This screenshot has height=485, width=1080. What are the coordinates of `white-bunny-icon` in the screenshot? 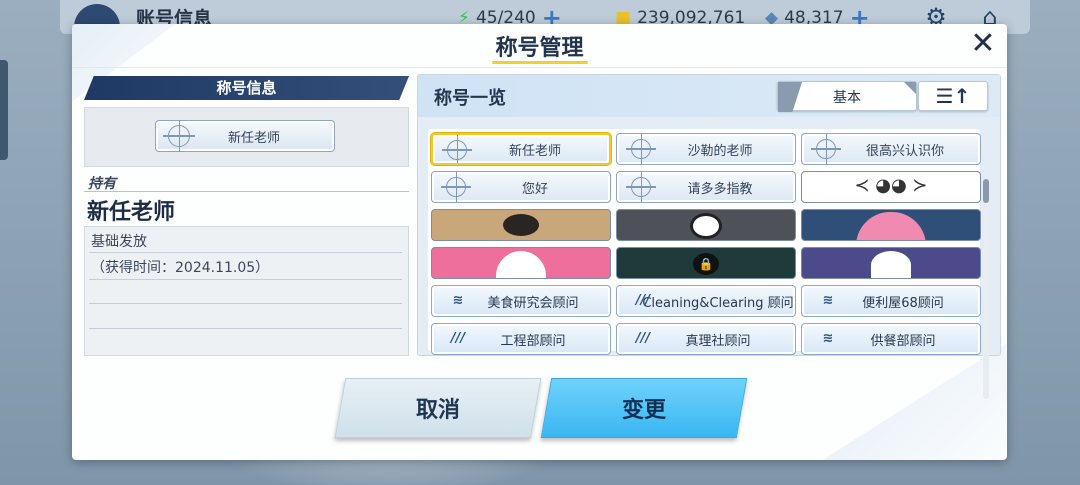 It's located at (521, 263).